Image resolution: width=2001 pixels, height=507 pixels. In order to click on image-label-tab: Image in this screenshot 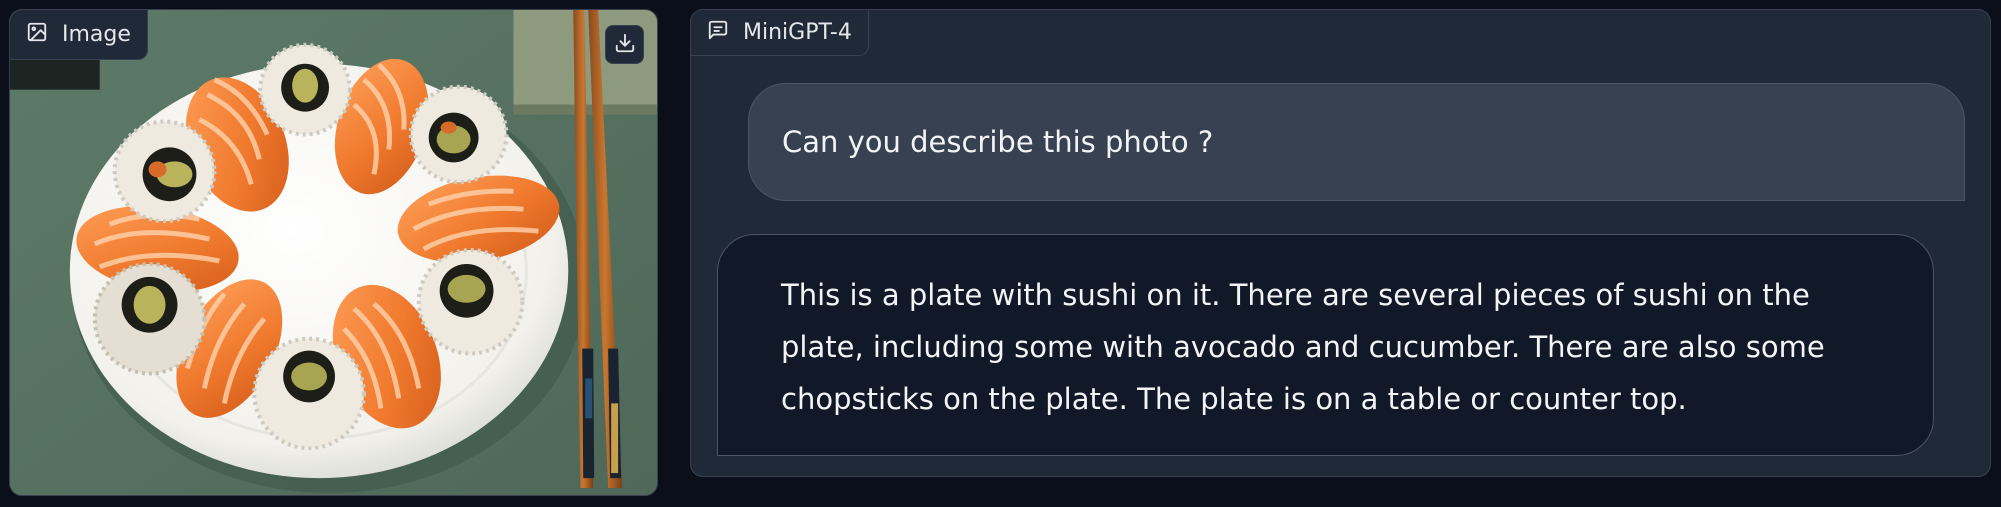, I will do `click(79, 35)`.